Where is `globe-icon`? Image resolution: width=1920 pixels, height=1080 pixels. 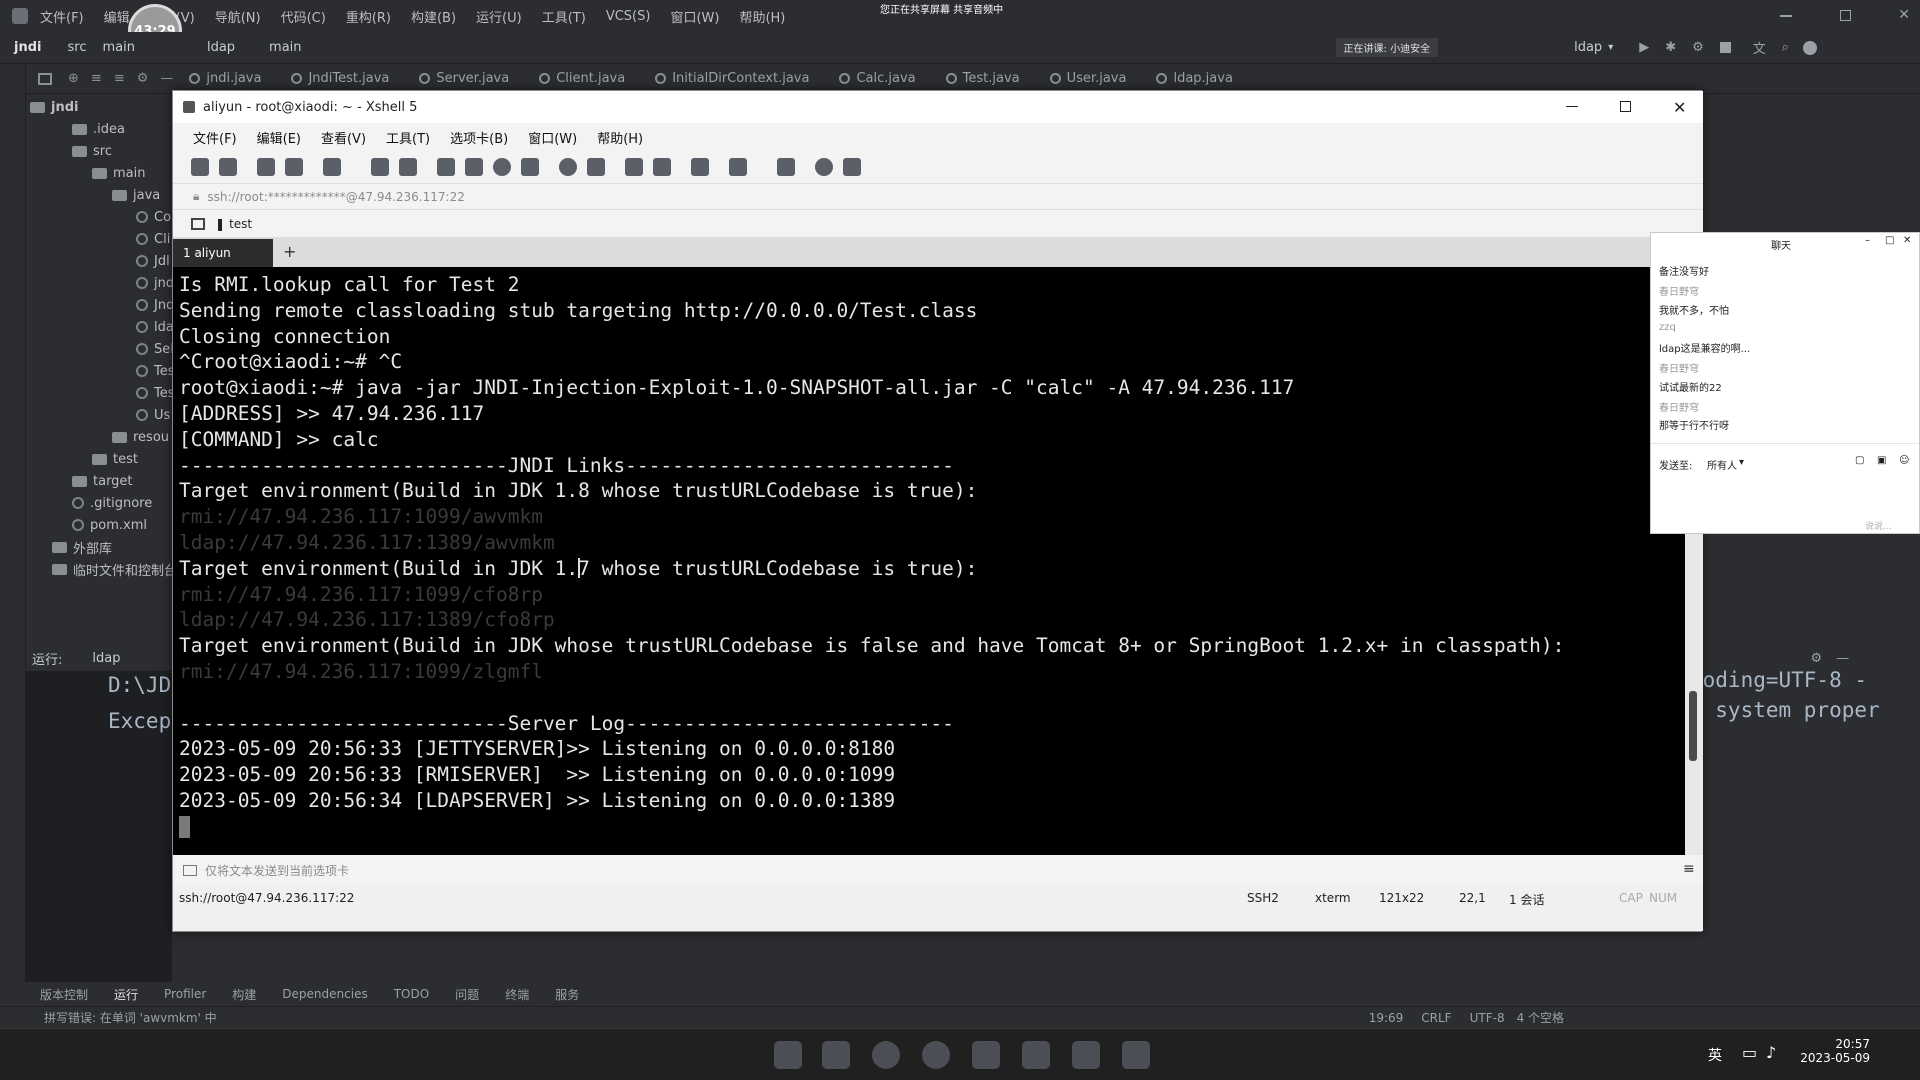
globe-icon is located at coordinates (502, 167).